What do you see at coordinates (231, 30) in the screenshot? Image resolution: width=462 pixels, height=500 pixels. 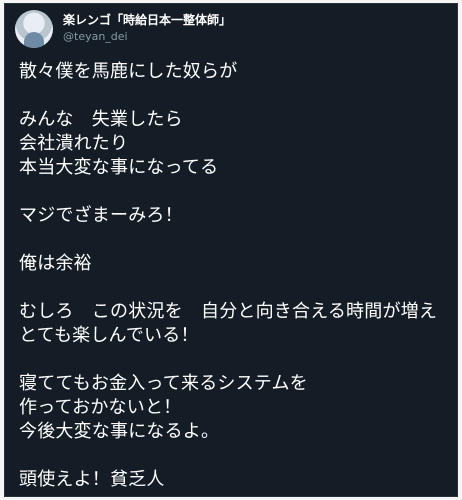 I see `tweet-header: 楽レンゴ「時給日本一整体師」 @teyan_dei` at bounding box center [231, 30].